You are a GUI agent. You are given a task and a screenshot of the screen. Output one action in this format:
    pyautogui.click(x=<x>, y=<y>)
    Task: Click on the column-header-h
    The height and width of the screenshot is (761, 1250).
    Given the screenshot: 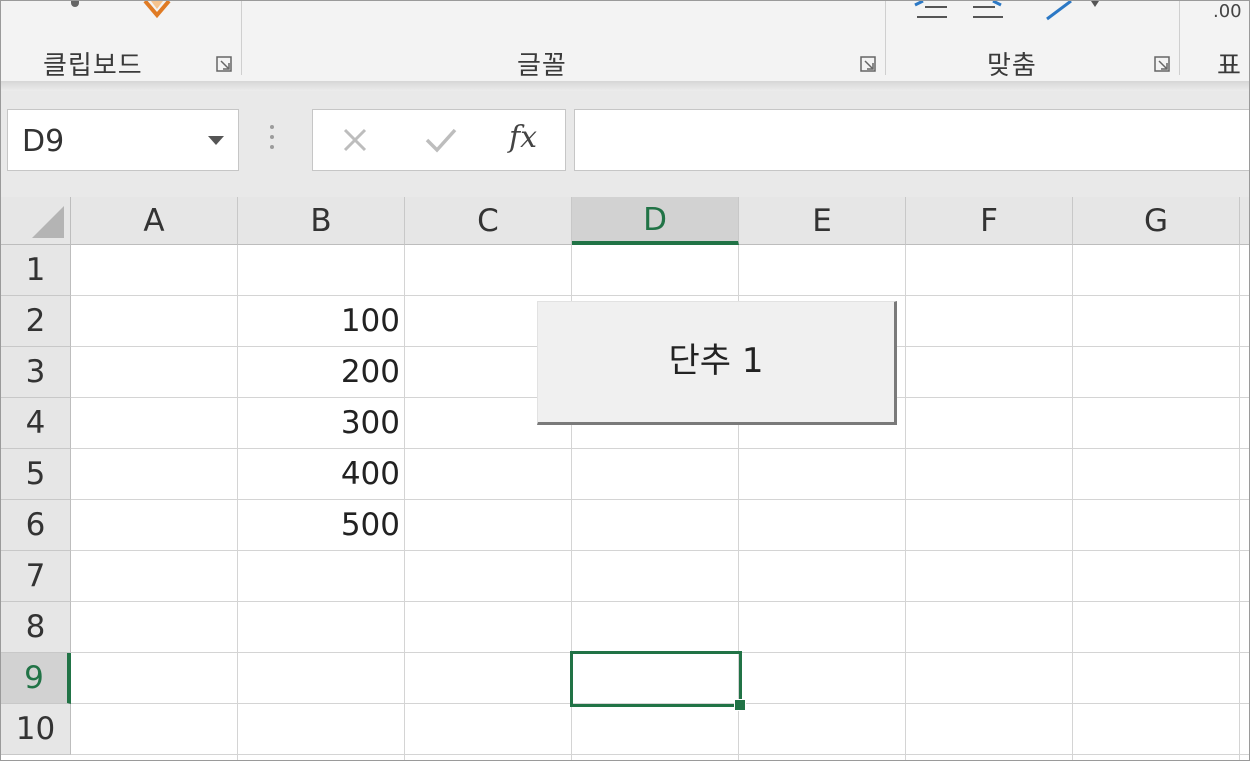 What is the action you would take?
    pyautogui.click(x=1244, y=221)
    